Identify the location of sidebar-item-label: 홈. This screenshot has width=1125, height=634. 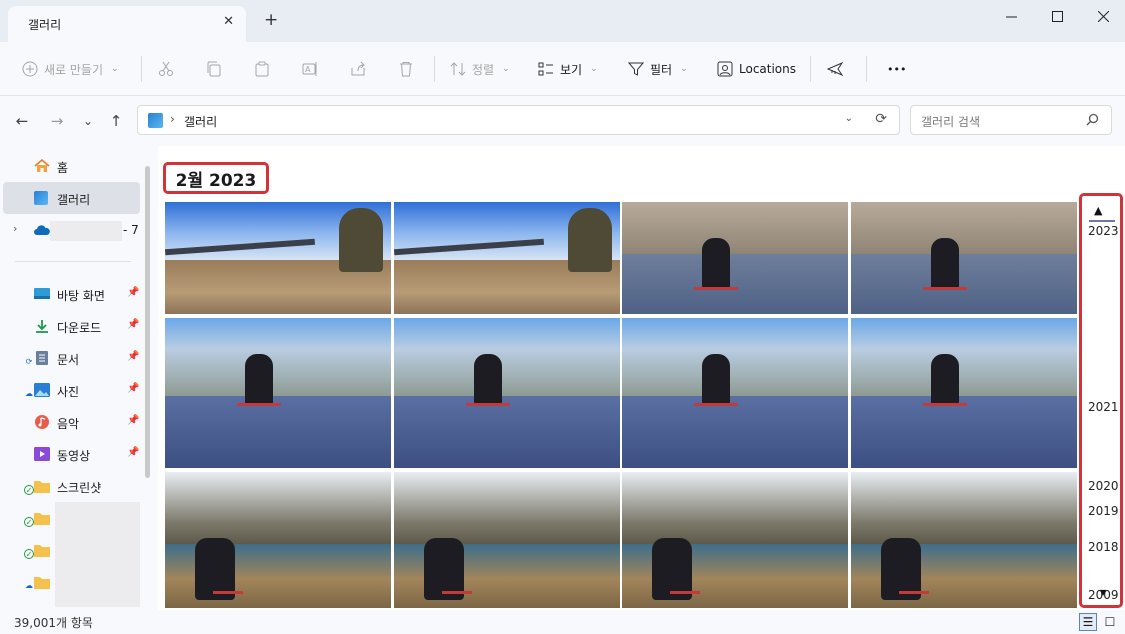
(63, 168).